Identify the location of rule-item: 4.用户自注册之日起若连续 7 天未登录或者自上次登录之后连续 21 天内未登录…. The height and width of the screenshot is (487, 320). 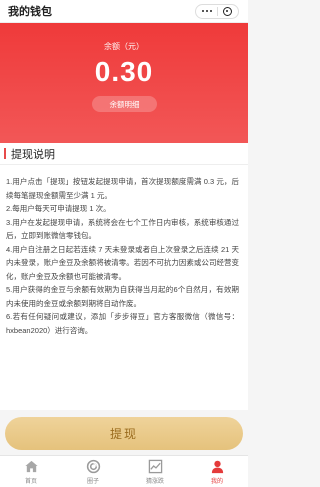
(122, 262).